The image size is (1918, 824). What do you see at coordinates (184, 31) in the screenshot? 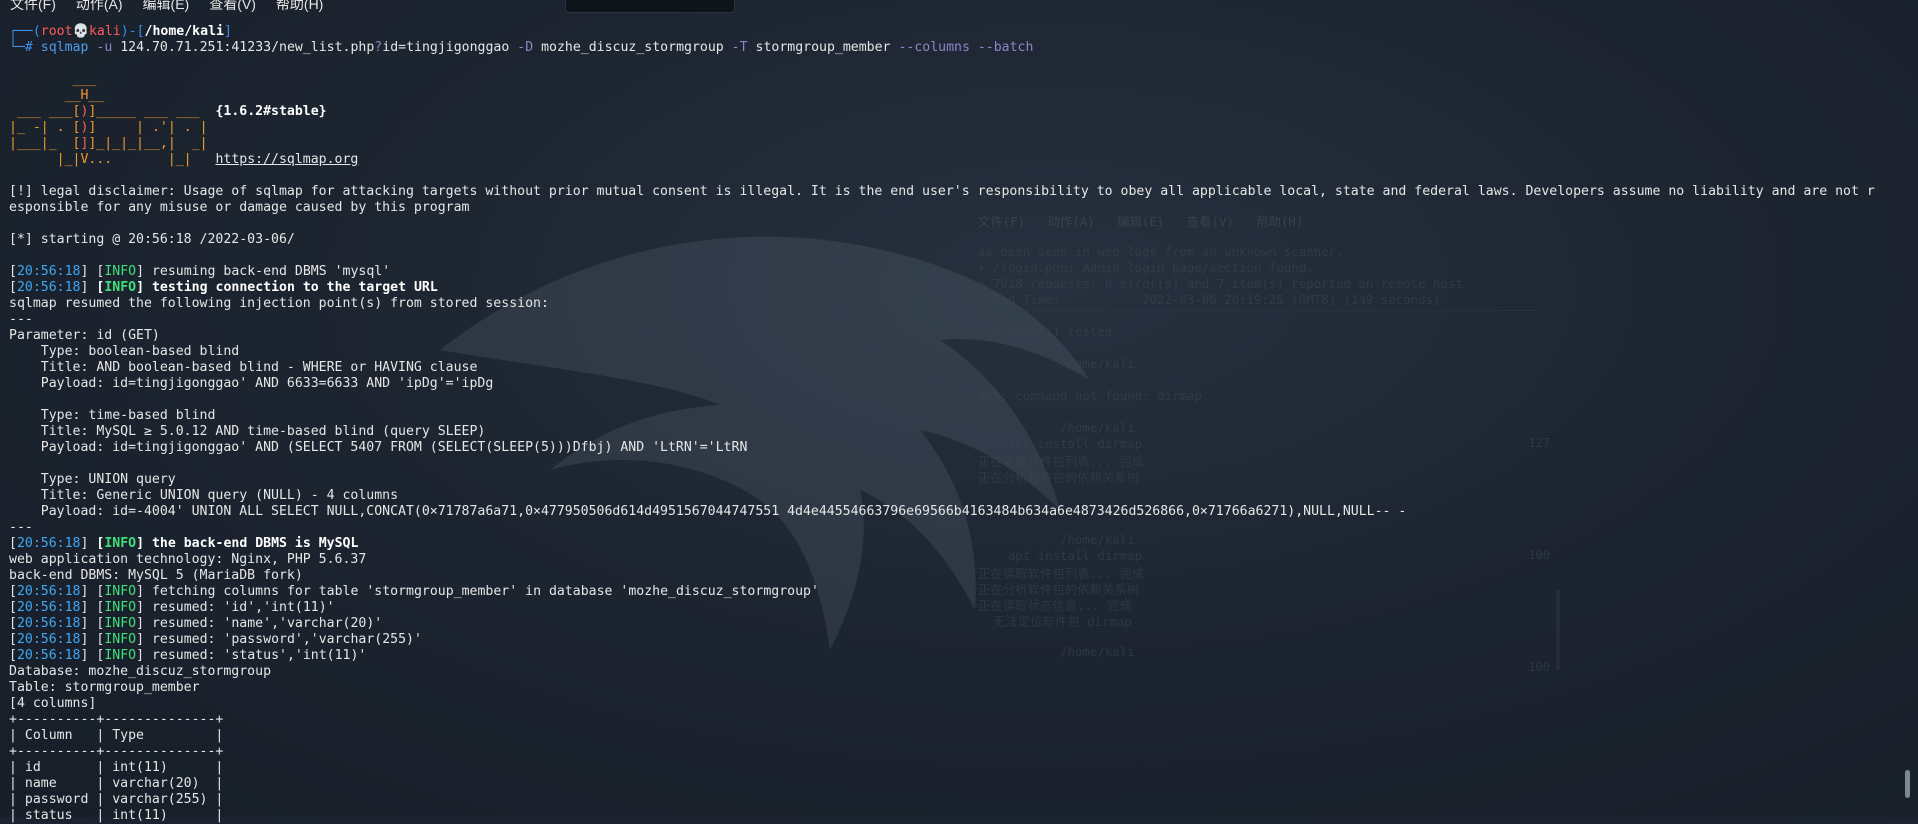
I see `prompt-path: /home/kali` at bounding box center [184, 31].